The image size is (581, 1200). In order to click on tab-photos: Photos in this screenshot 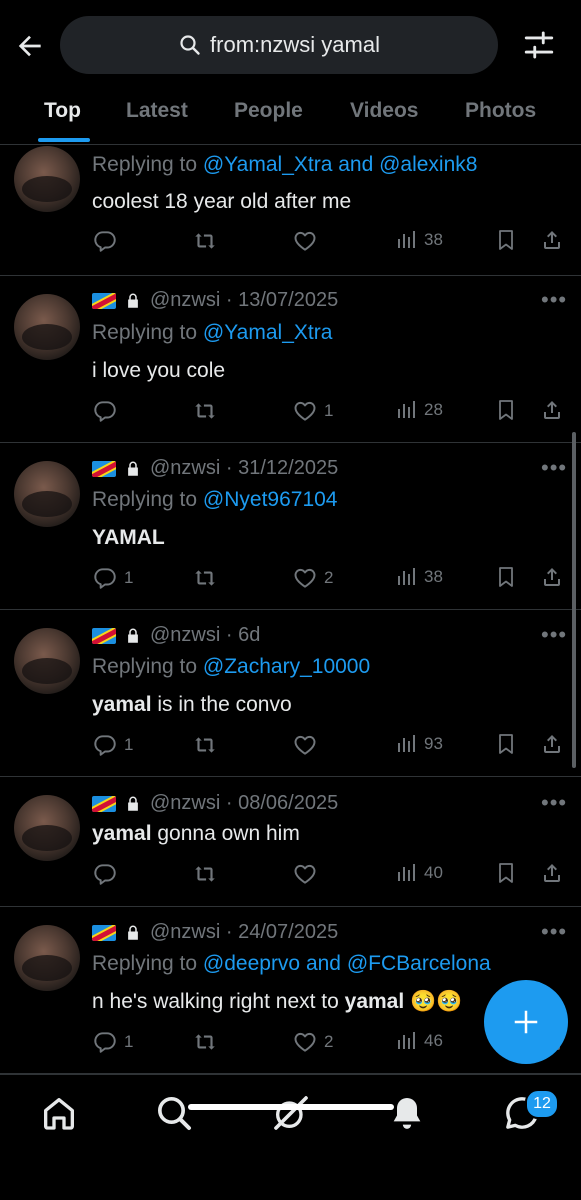, I will do `click(500, 111)`.